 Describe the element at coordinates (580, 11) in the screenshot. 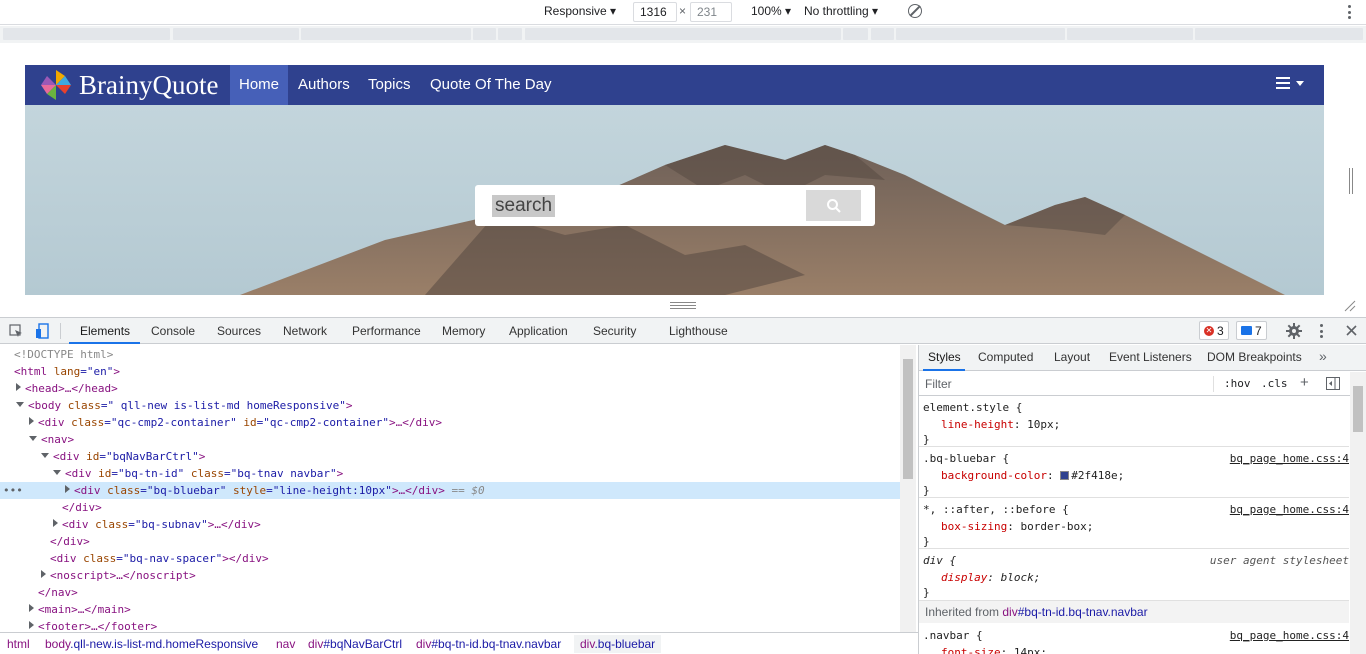

I see `device-mode-select: Responsive ▾` at that location.